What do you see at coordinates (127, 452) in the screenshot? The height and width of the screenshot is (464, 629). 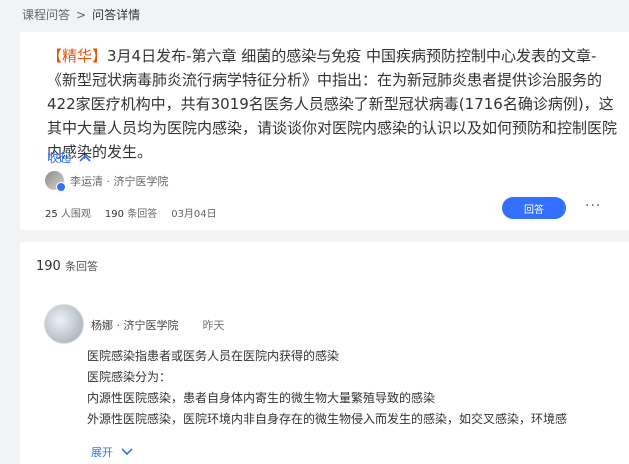 I see `chevron-down-icon` at bounding box center [127, 452].